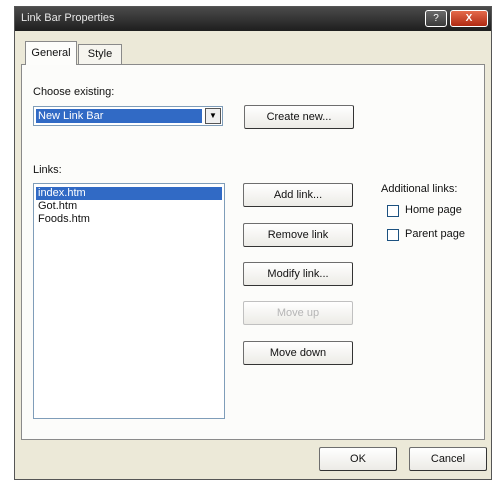 The width and height of the screenshot is (493, 480). I want to click on remove-link-button: Remove link, so click(298, 235).